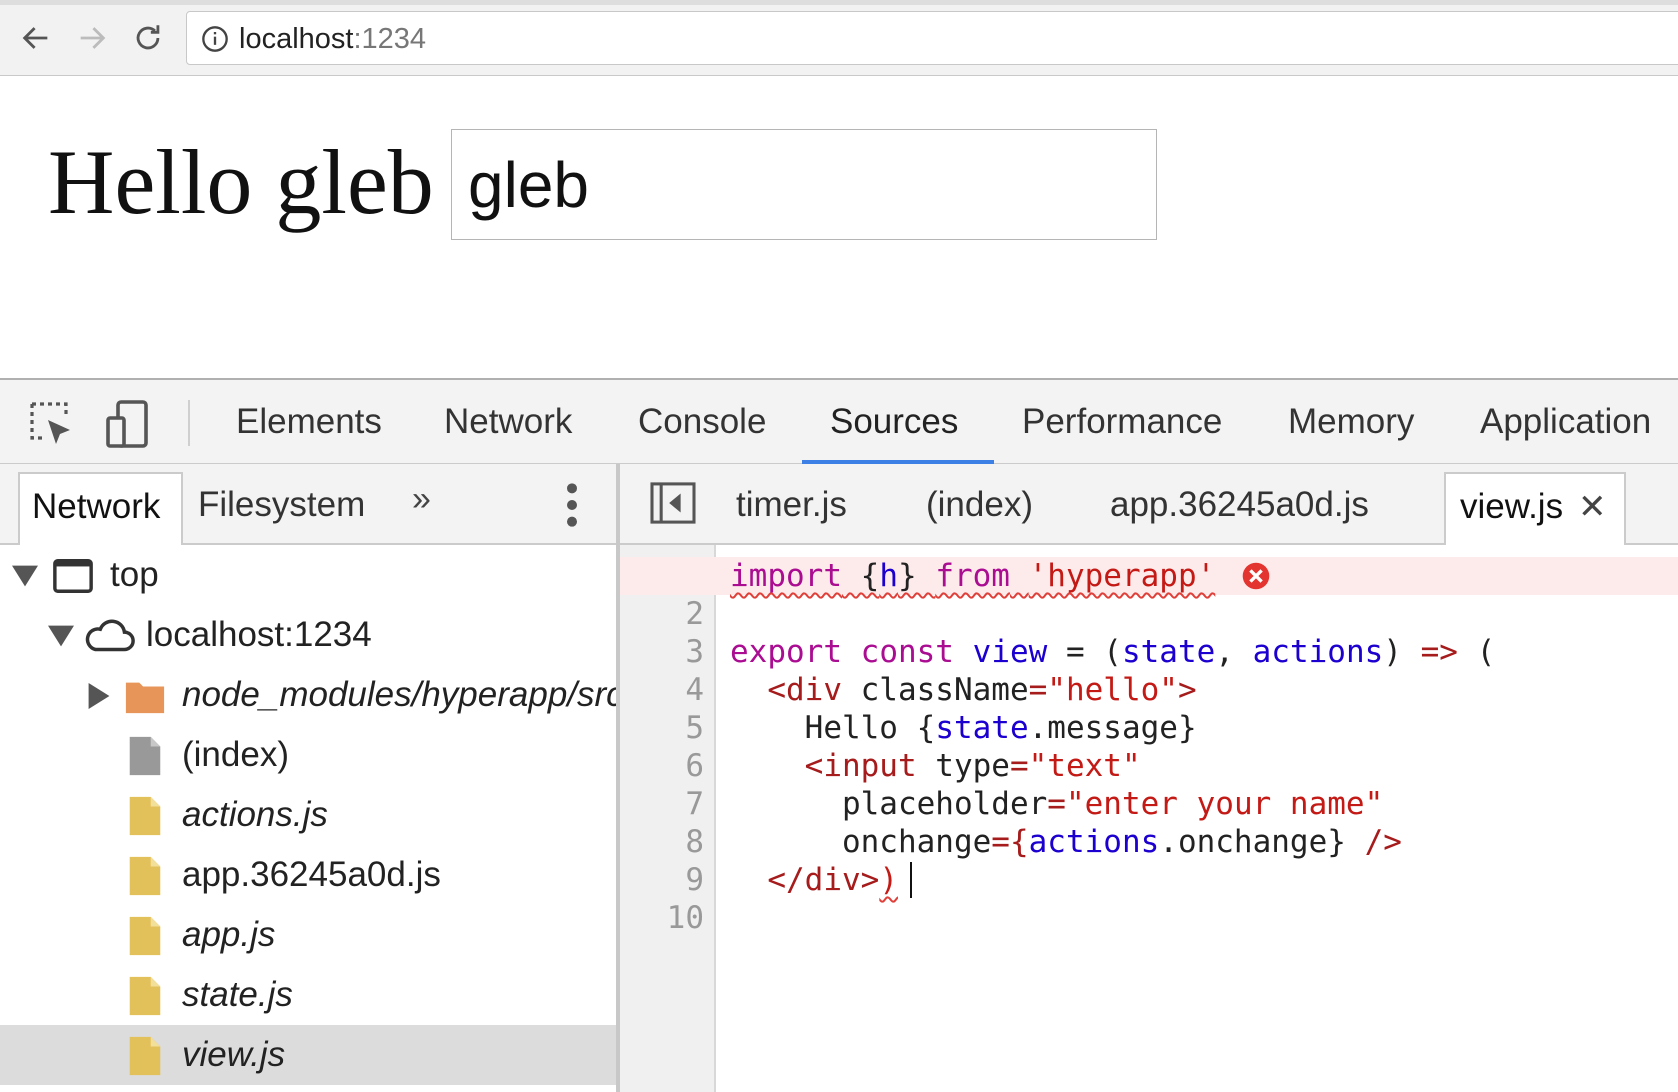  What do you see at coordinates (702, 425) in the screenshot?
I see `tab-console: Console` at bounding box center [702, 425].